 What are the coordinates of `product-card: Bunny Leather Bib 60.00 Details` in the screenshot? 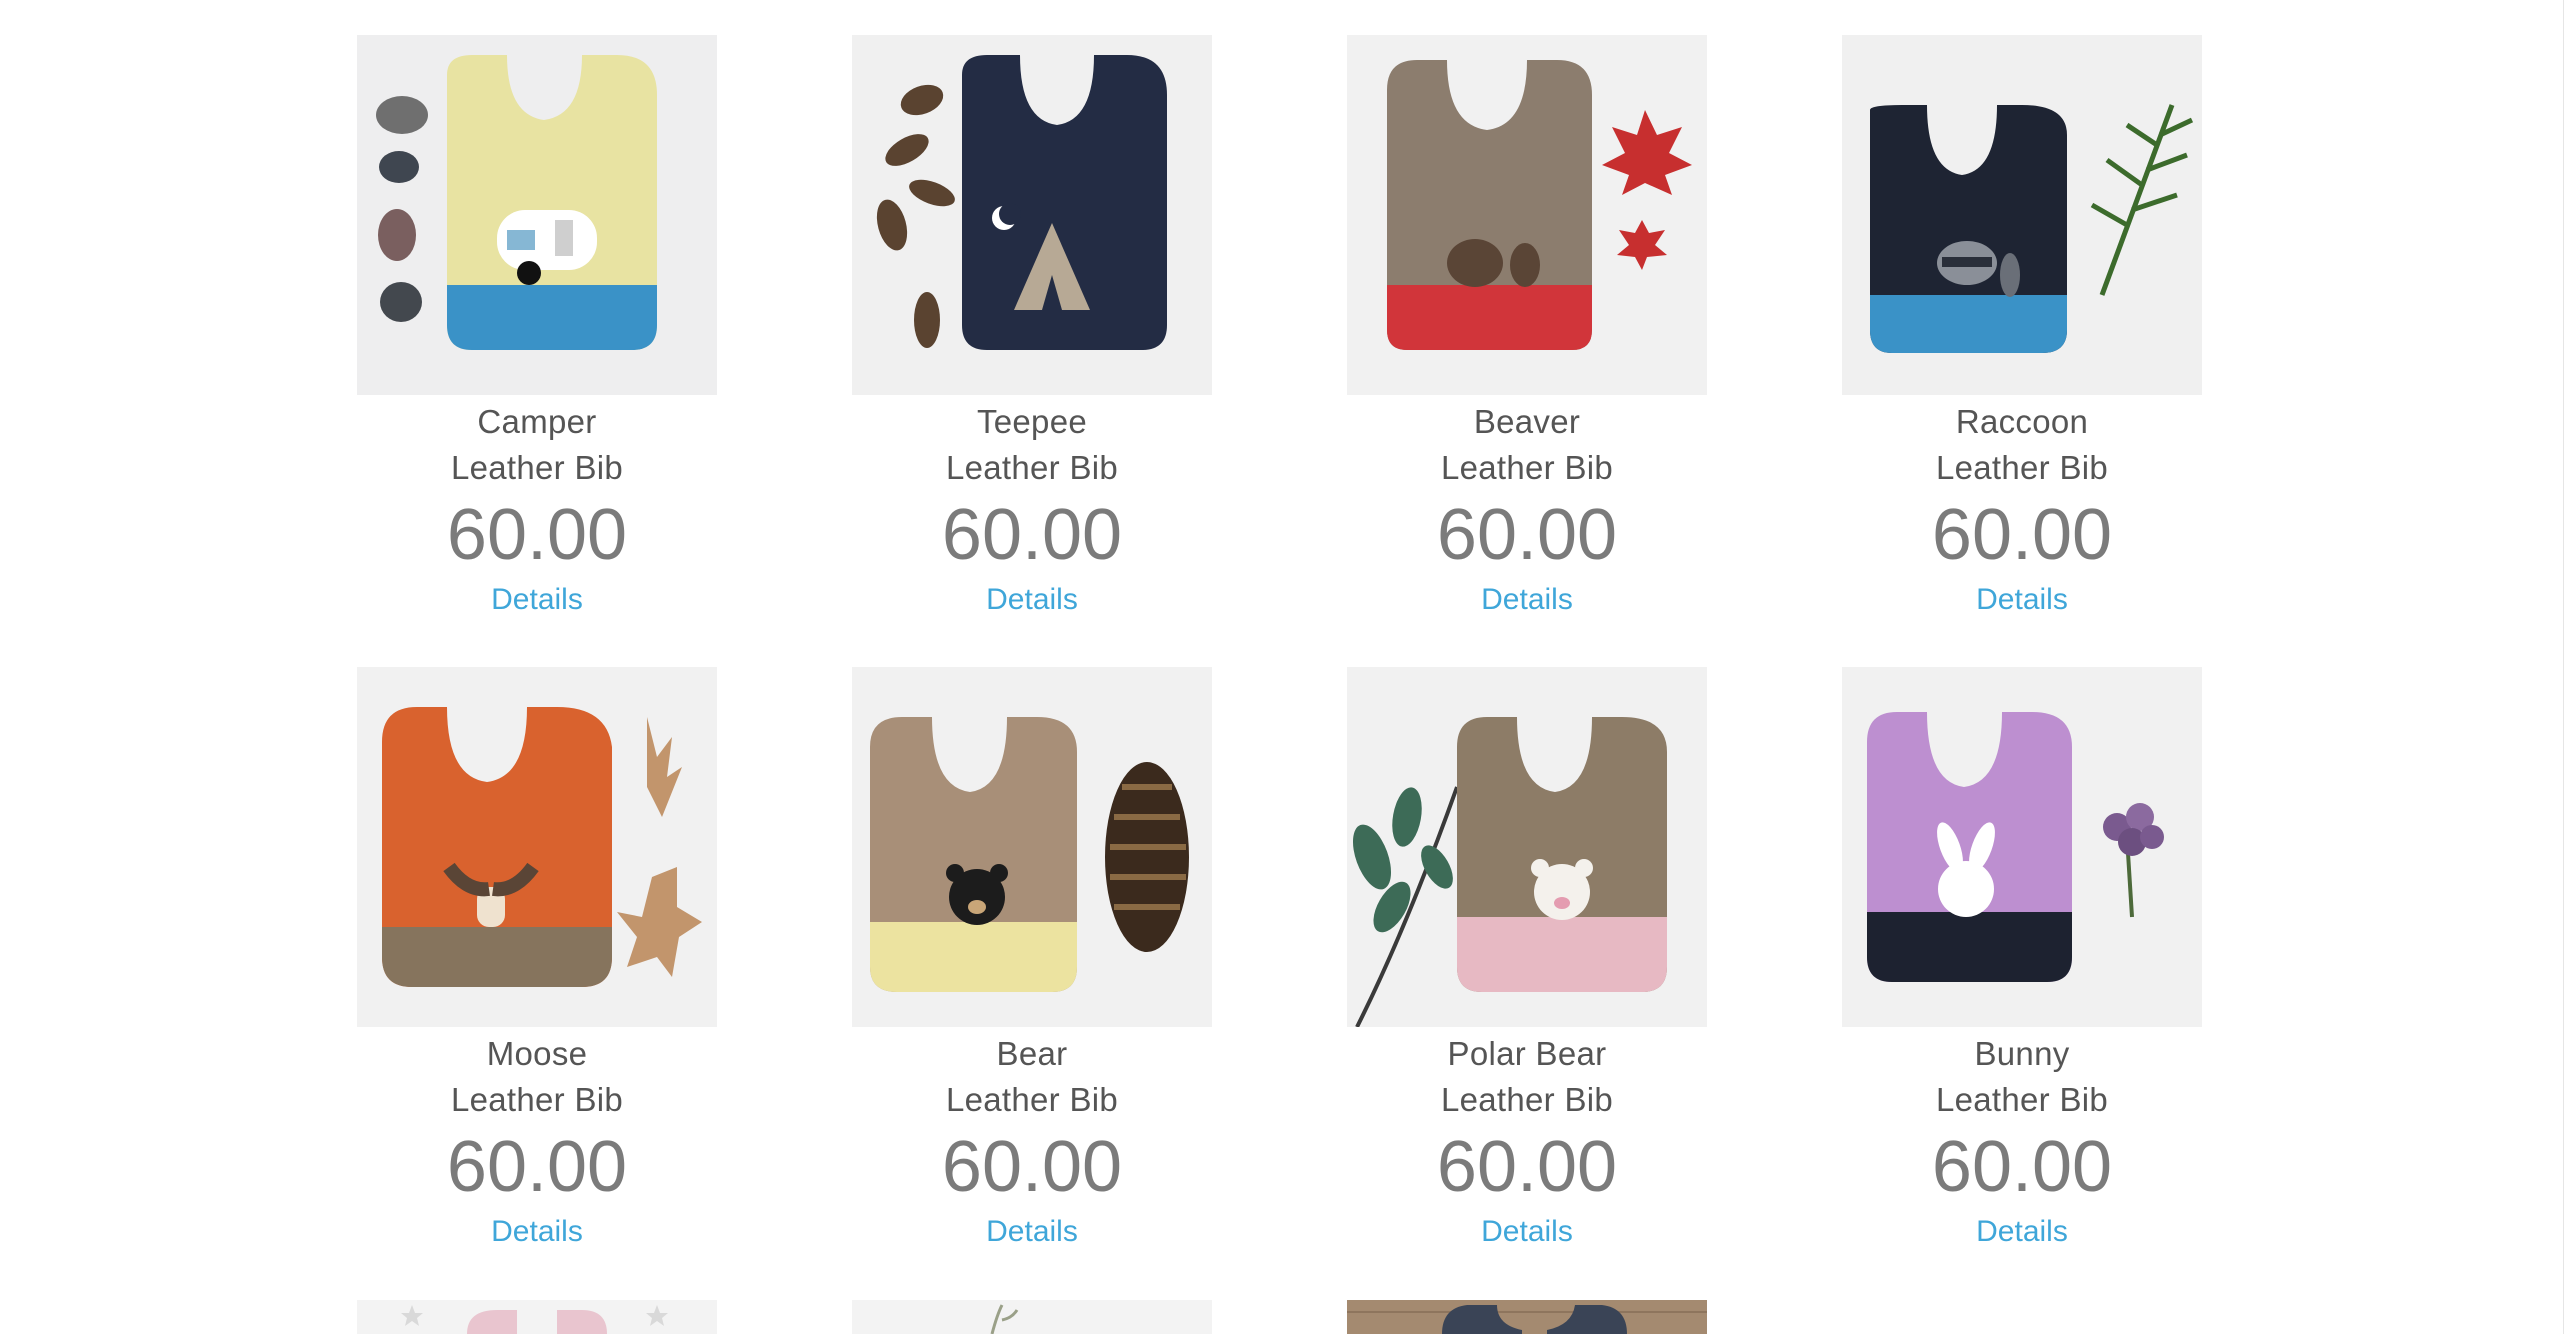 It's located at (2022, 959).